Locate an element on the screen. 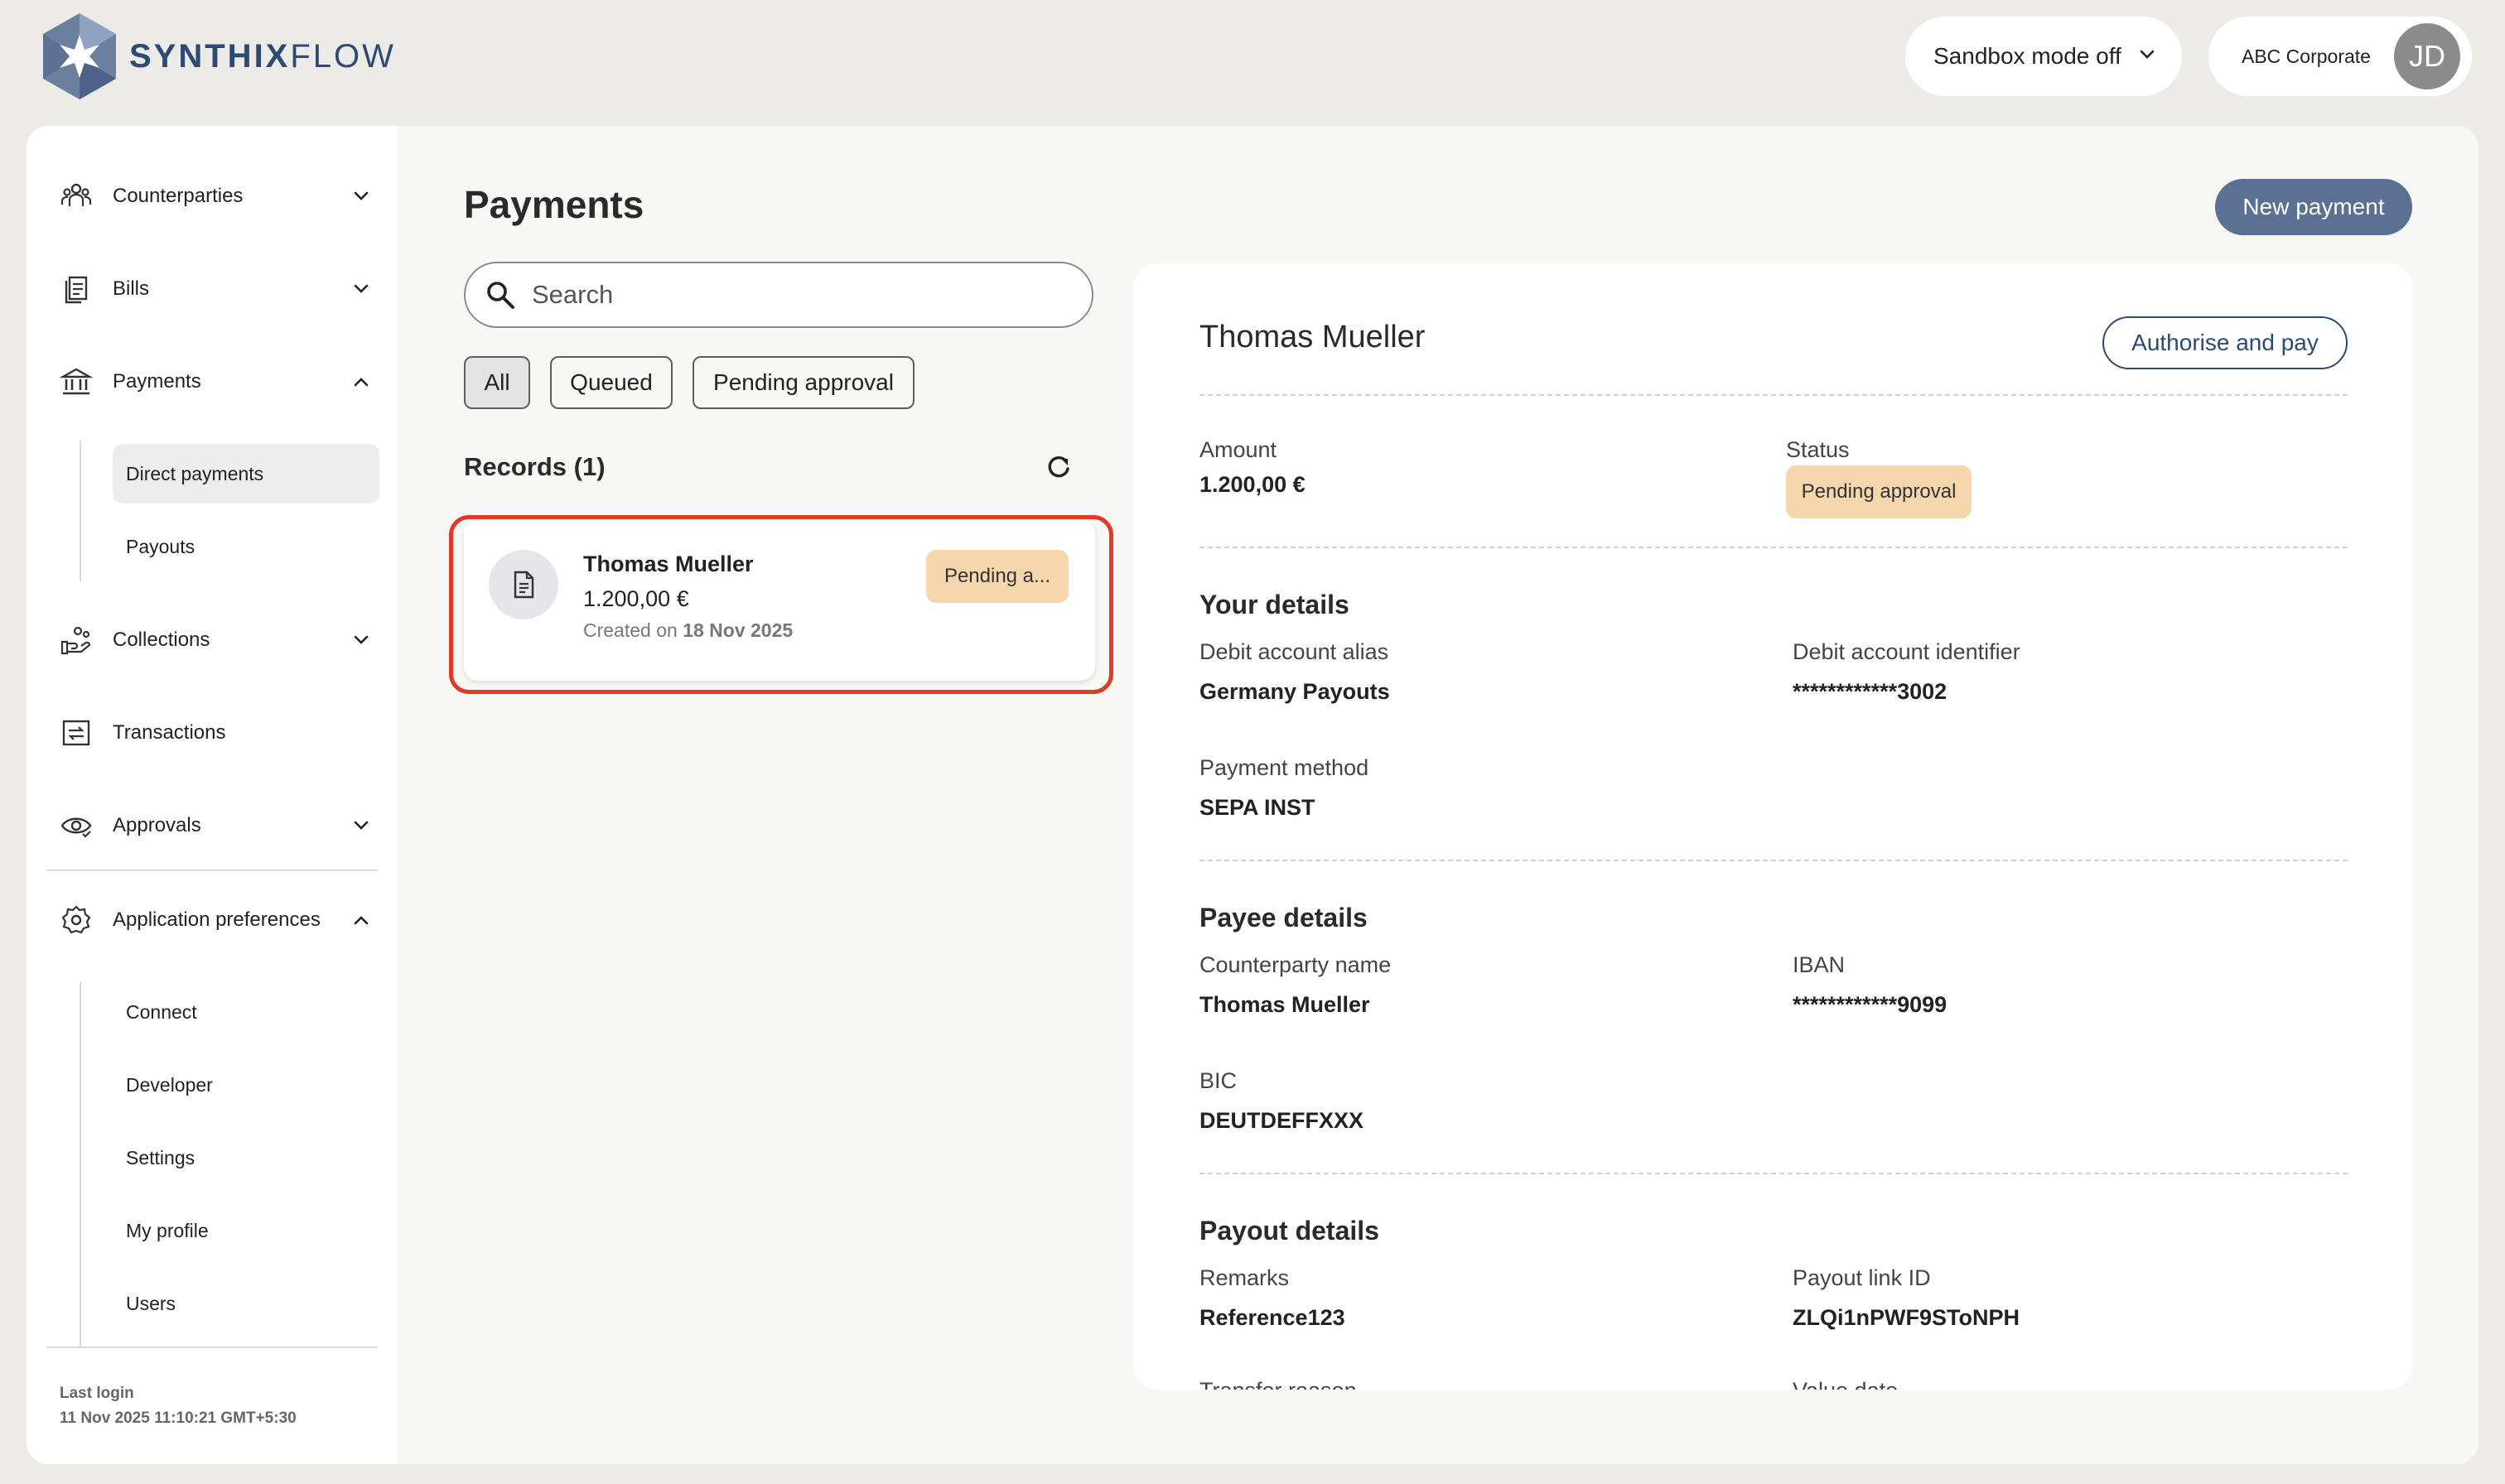  sidebar-item-label: Collections is located at coordinates (161, 640).